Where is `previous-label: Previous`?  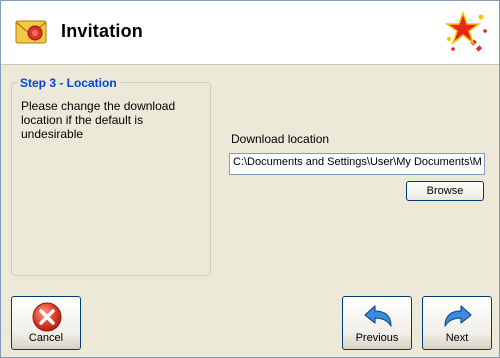 previous-label: Previous is located at coordinates (377, 338).